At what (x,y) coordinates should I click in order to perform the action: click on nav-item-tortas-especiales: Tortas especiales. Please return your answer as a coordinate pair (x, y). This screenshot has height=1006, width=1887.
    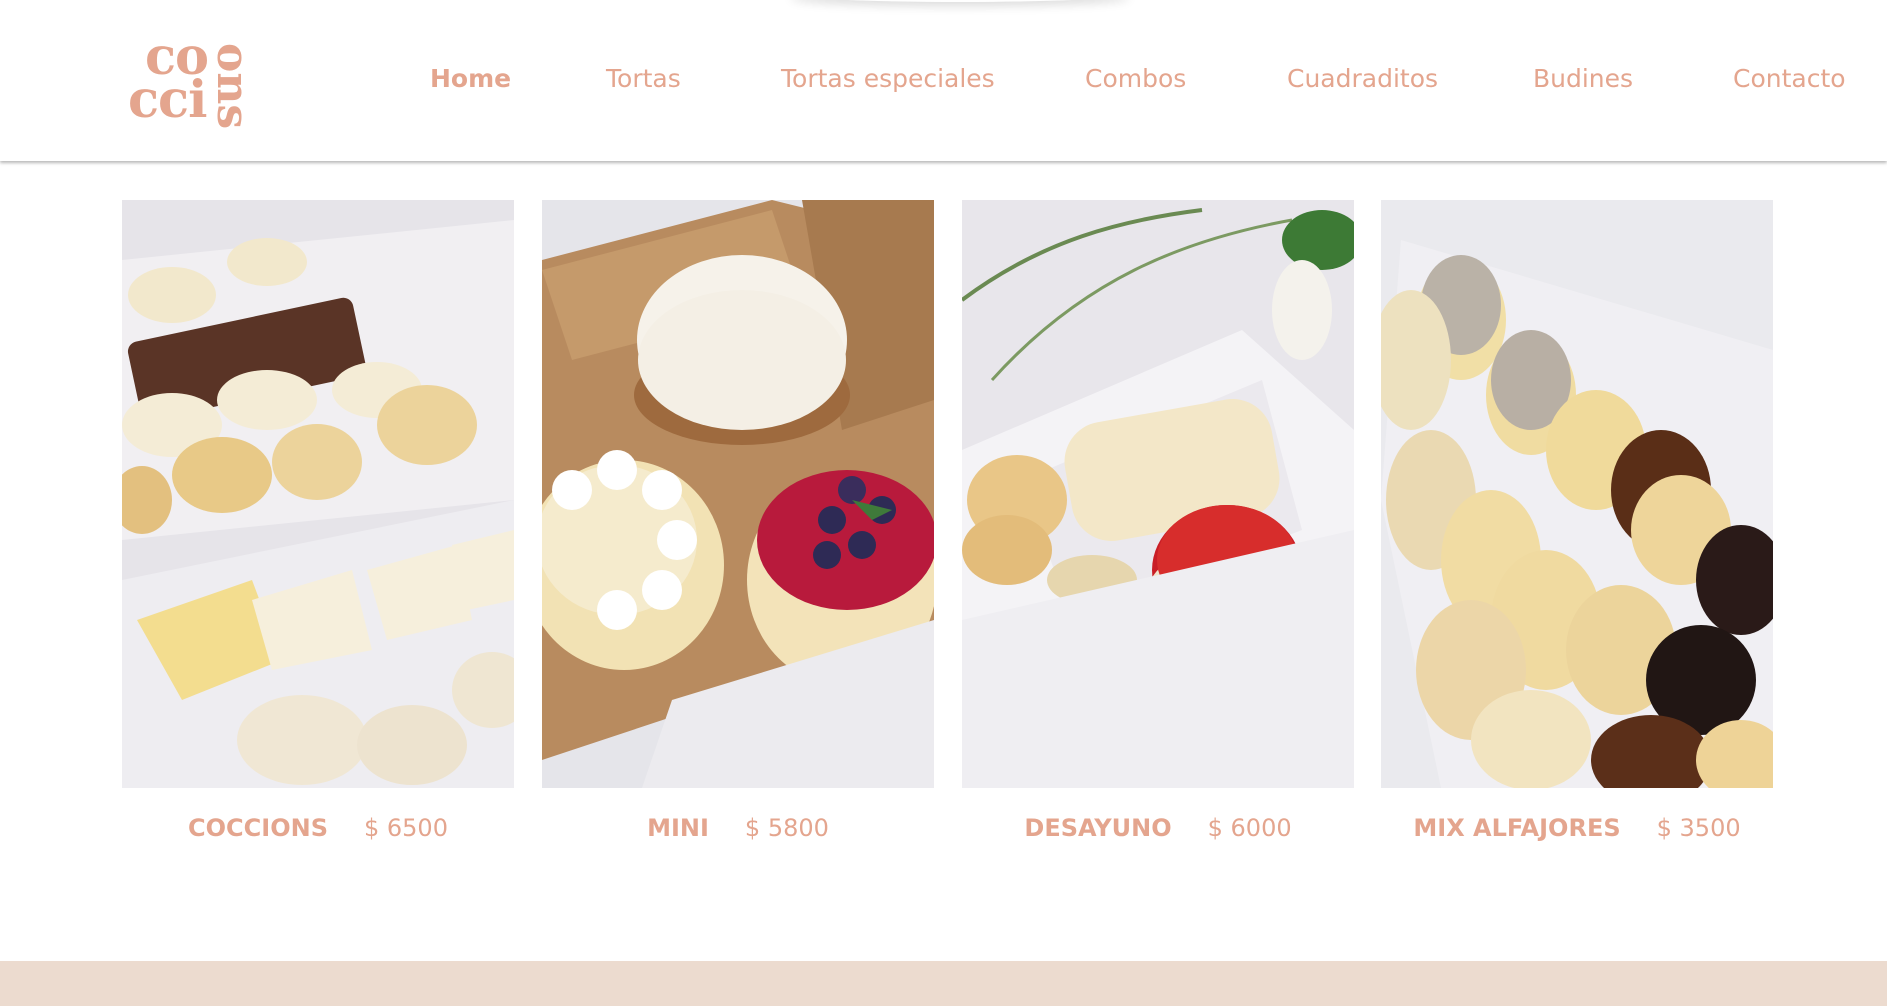
    Looking at the image, I should click on (888, 78).